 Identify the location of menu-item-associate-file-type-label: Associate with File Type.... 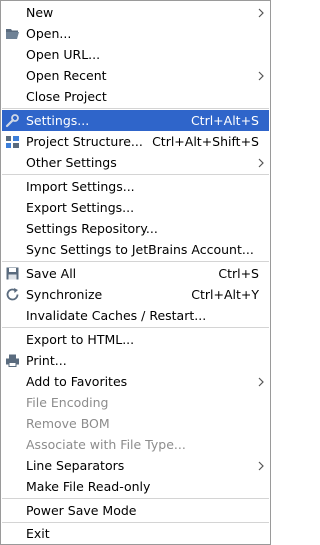
(106, 444).